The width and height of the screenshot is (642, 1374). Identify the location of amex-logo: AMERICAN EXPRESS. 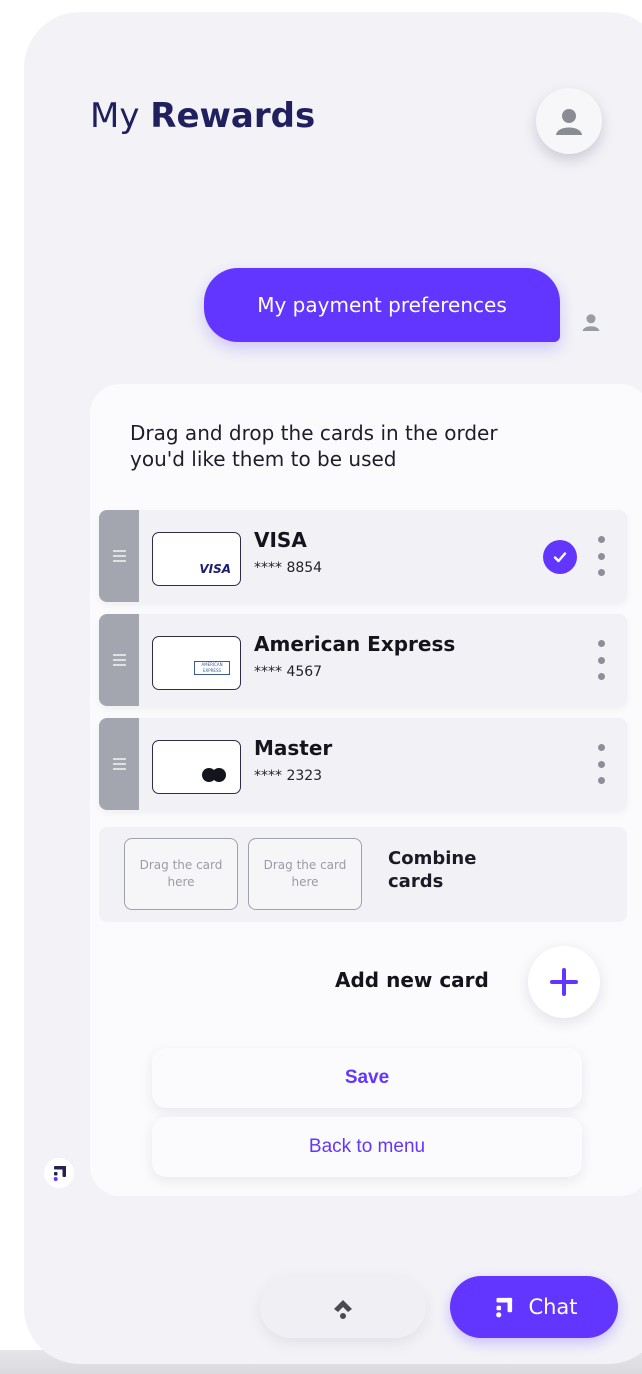
(212, 668).